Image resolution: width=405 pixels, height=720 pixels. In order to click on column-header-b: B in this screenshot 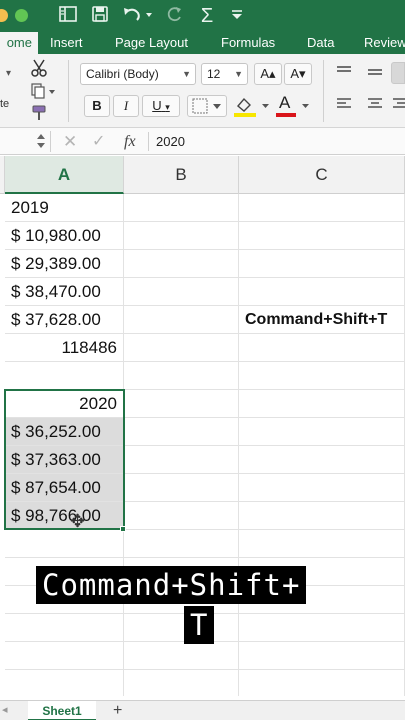, I will do `click(181, 175)`.